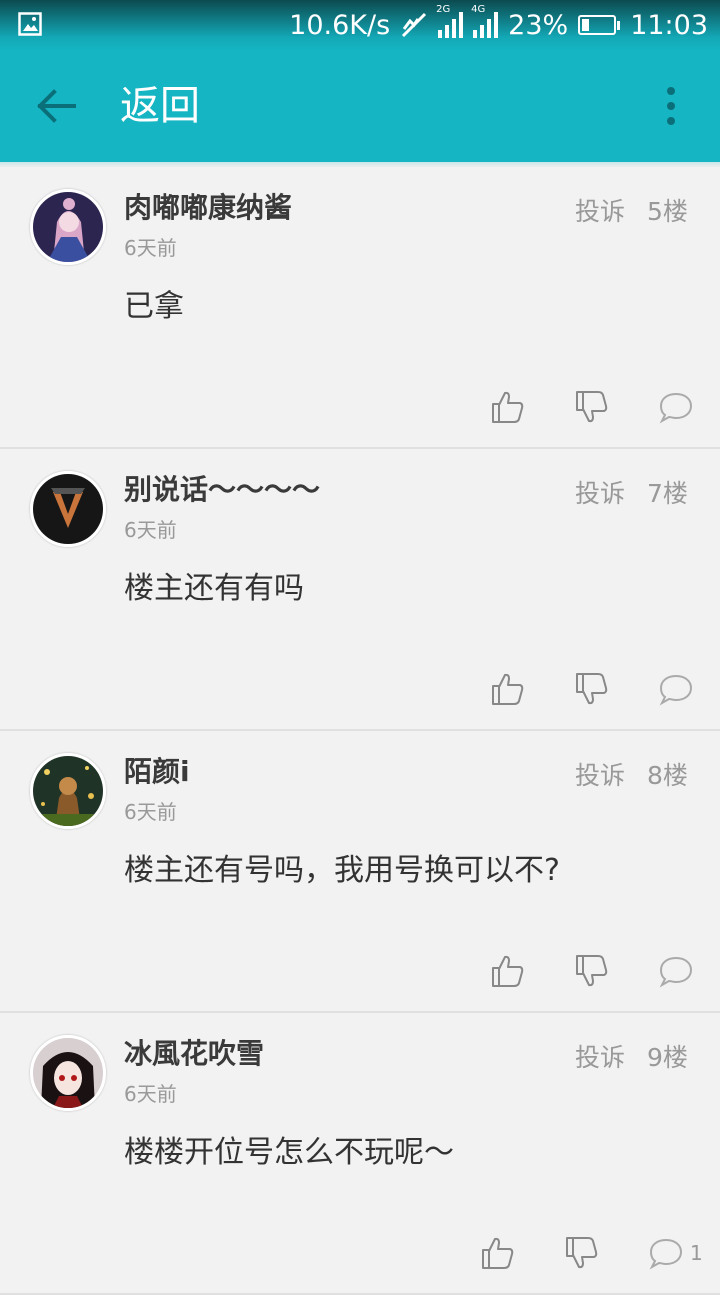 Image resolution: width=720 pixels, height=1295 pixels. I want to click on username: 别说话～～～～, so click(222, 490).